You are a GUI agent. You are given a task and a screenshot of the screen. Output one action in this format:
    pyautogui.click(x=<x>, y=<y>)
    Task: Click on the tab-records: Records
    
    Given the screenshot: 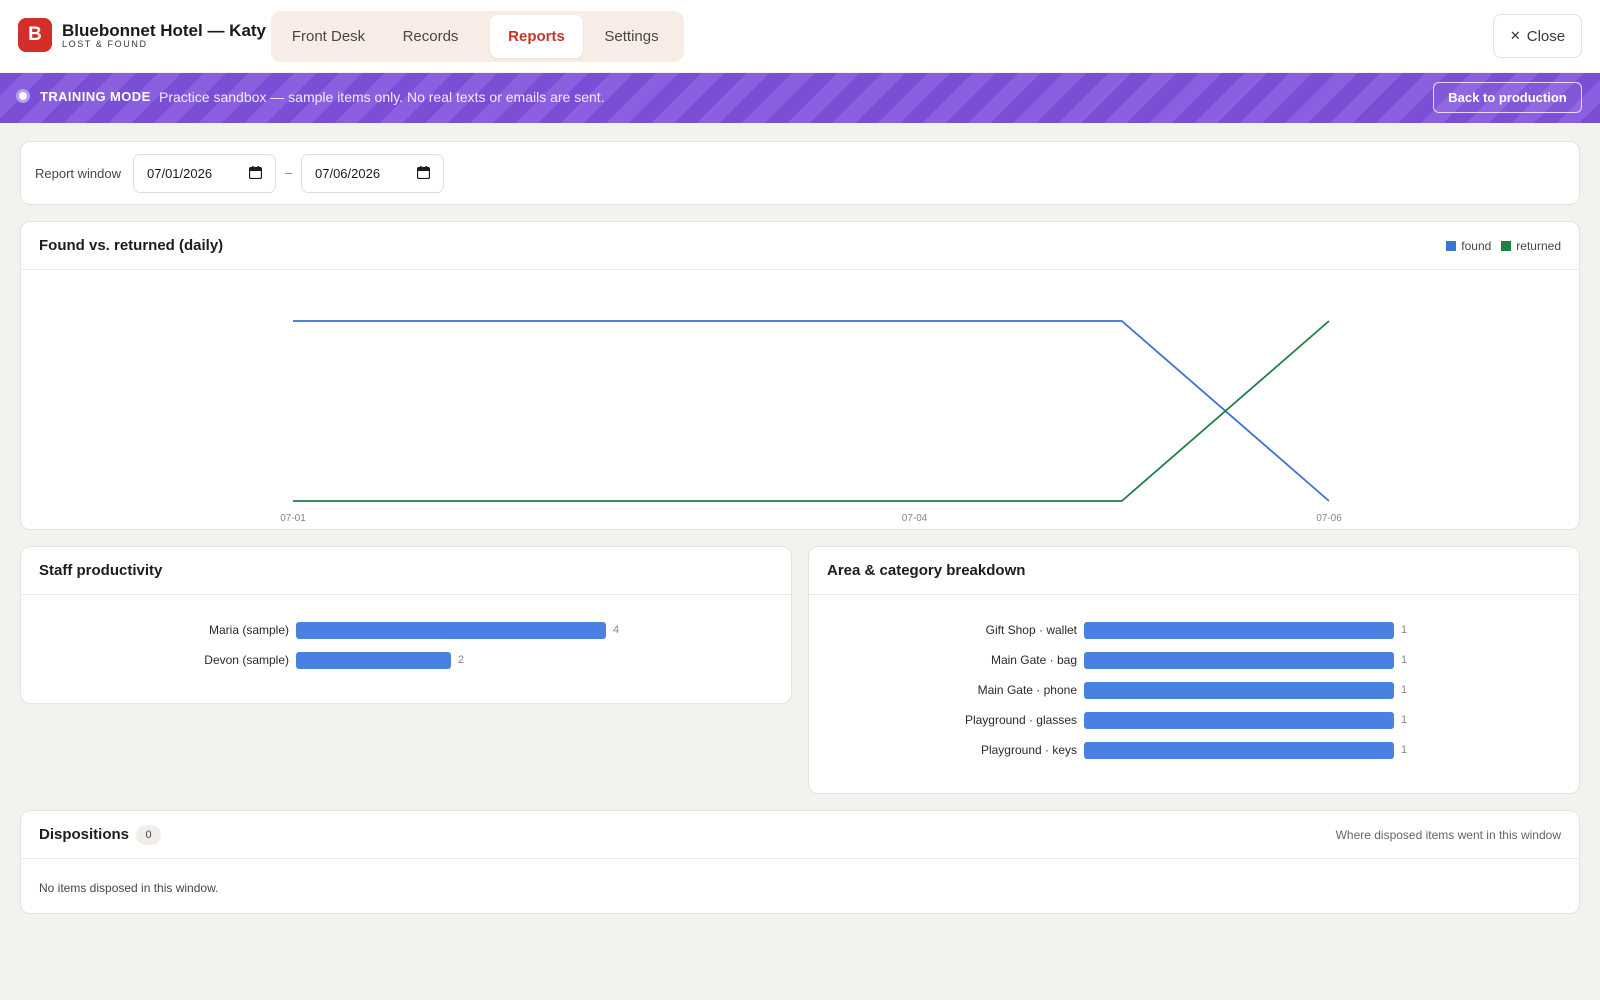 What is the action you would take?
    pyautogui.click(x=430, y=36)
    